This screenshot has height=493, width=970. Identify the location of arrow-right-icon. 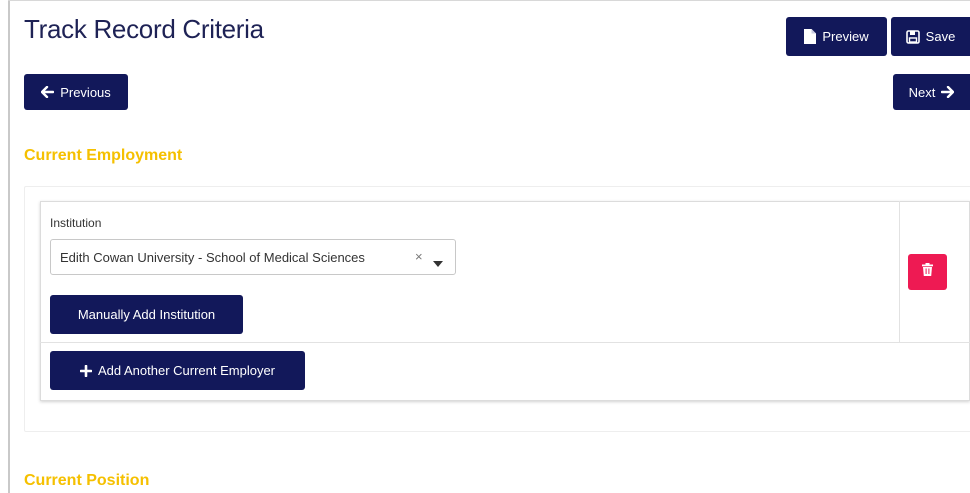
(948, 92).